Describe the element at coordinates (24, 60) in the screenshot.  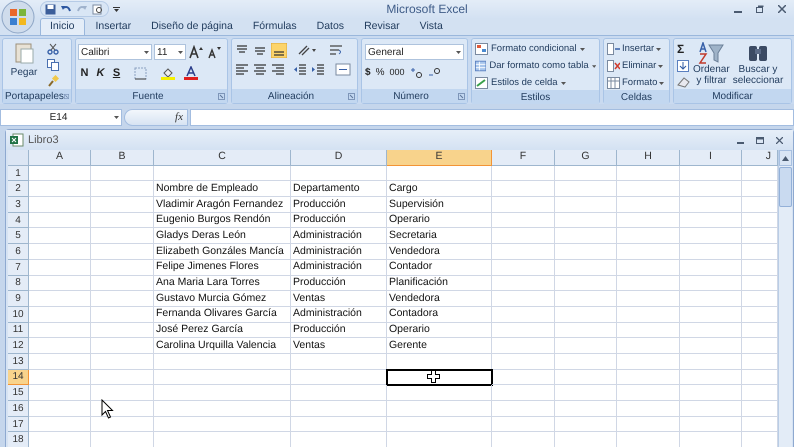
I see `paste-button: Pegar` at that location.